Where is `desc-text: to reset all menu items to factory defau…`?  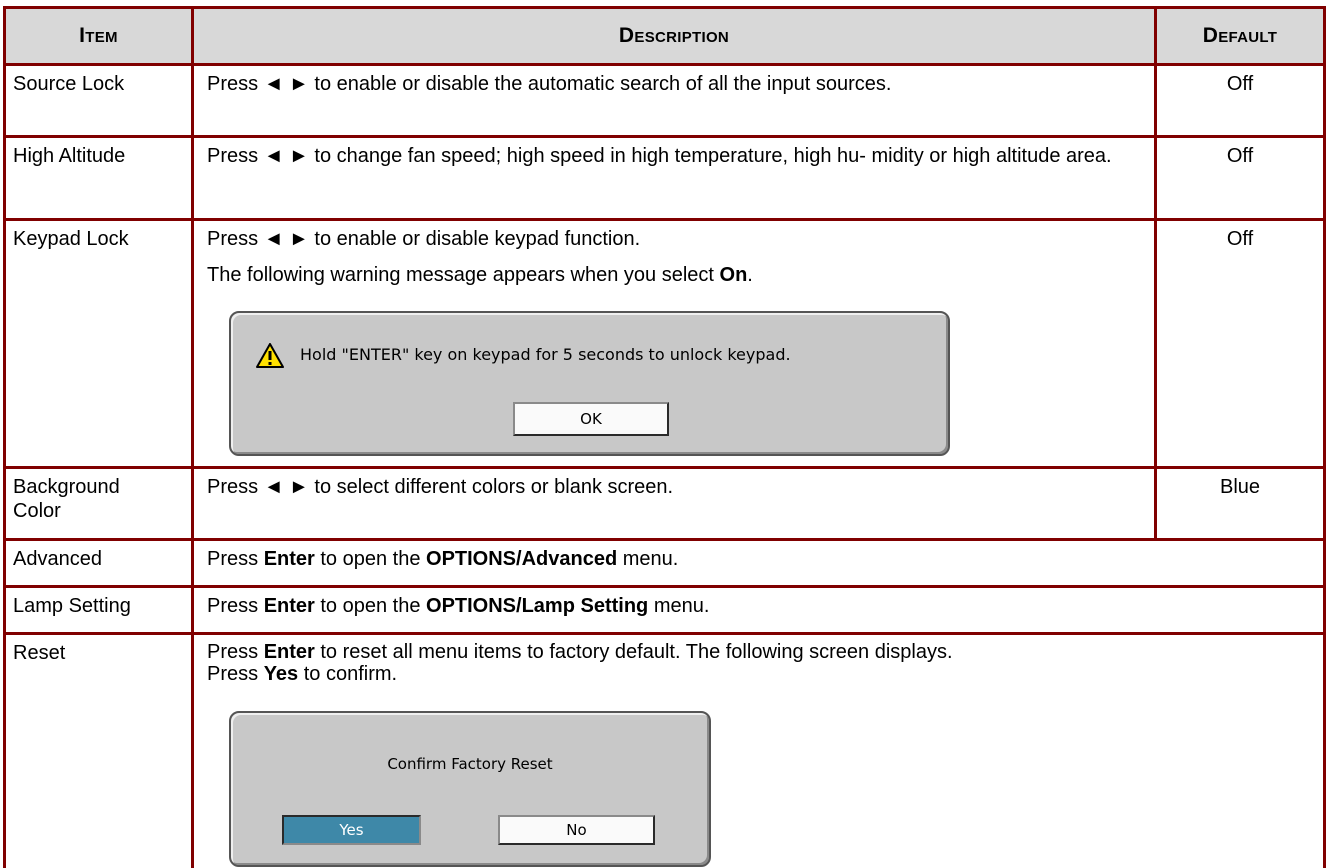 desc-text: to reset all menu items to factory defau… is located at coordinates (633, 652).